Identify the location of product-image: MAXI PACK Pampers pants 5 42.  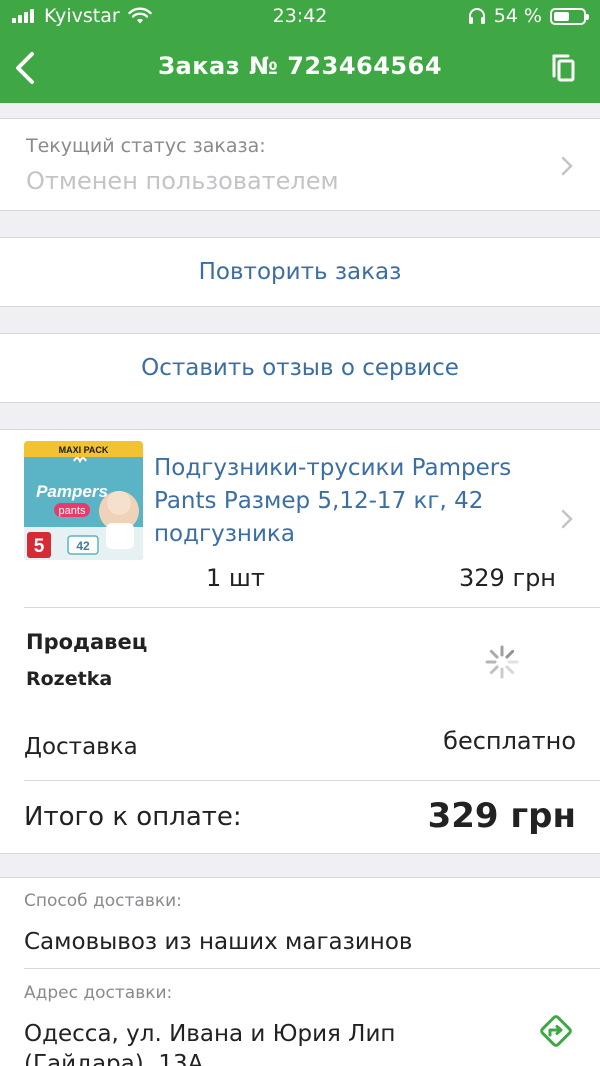
(83, 500).